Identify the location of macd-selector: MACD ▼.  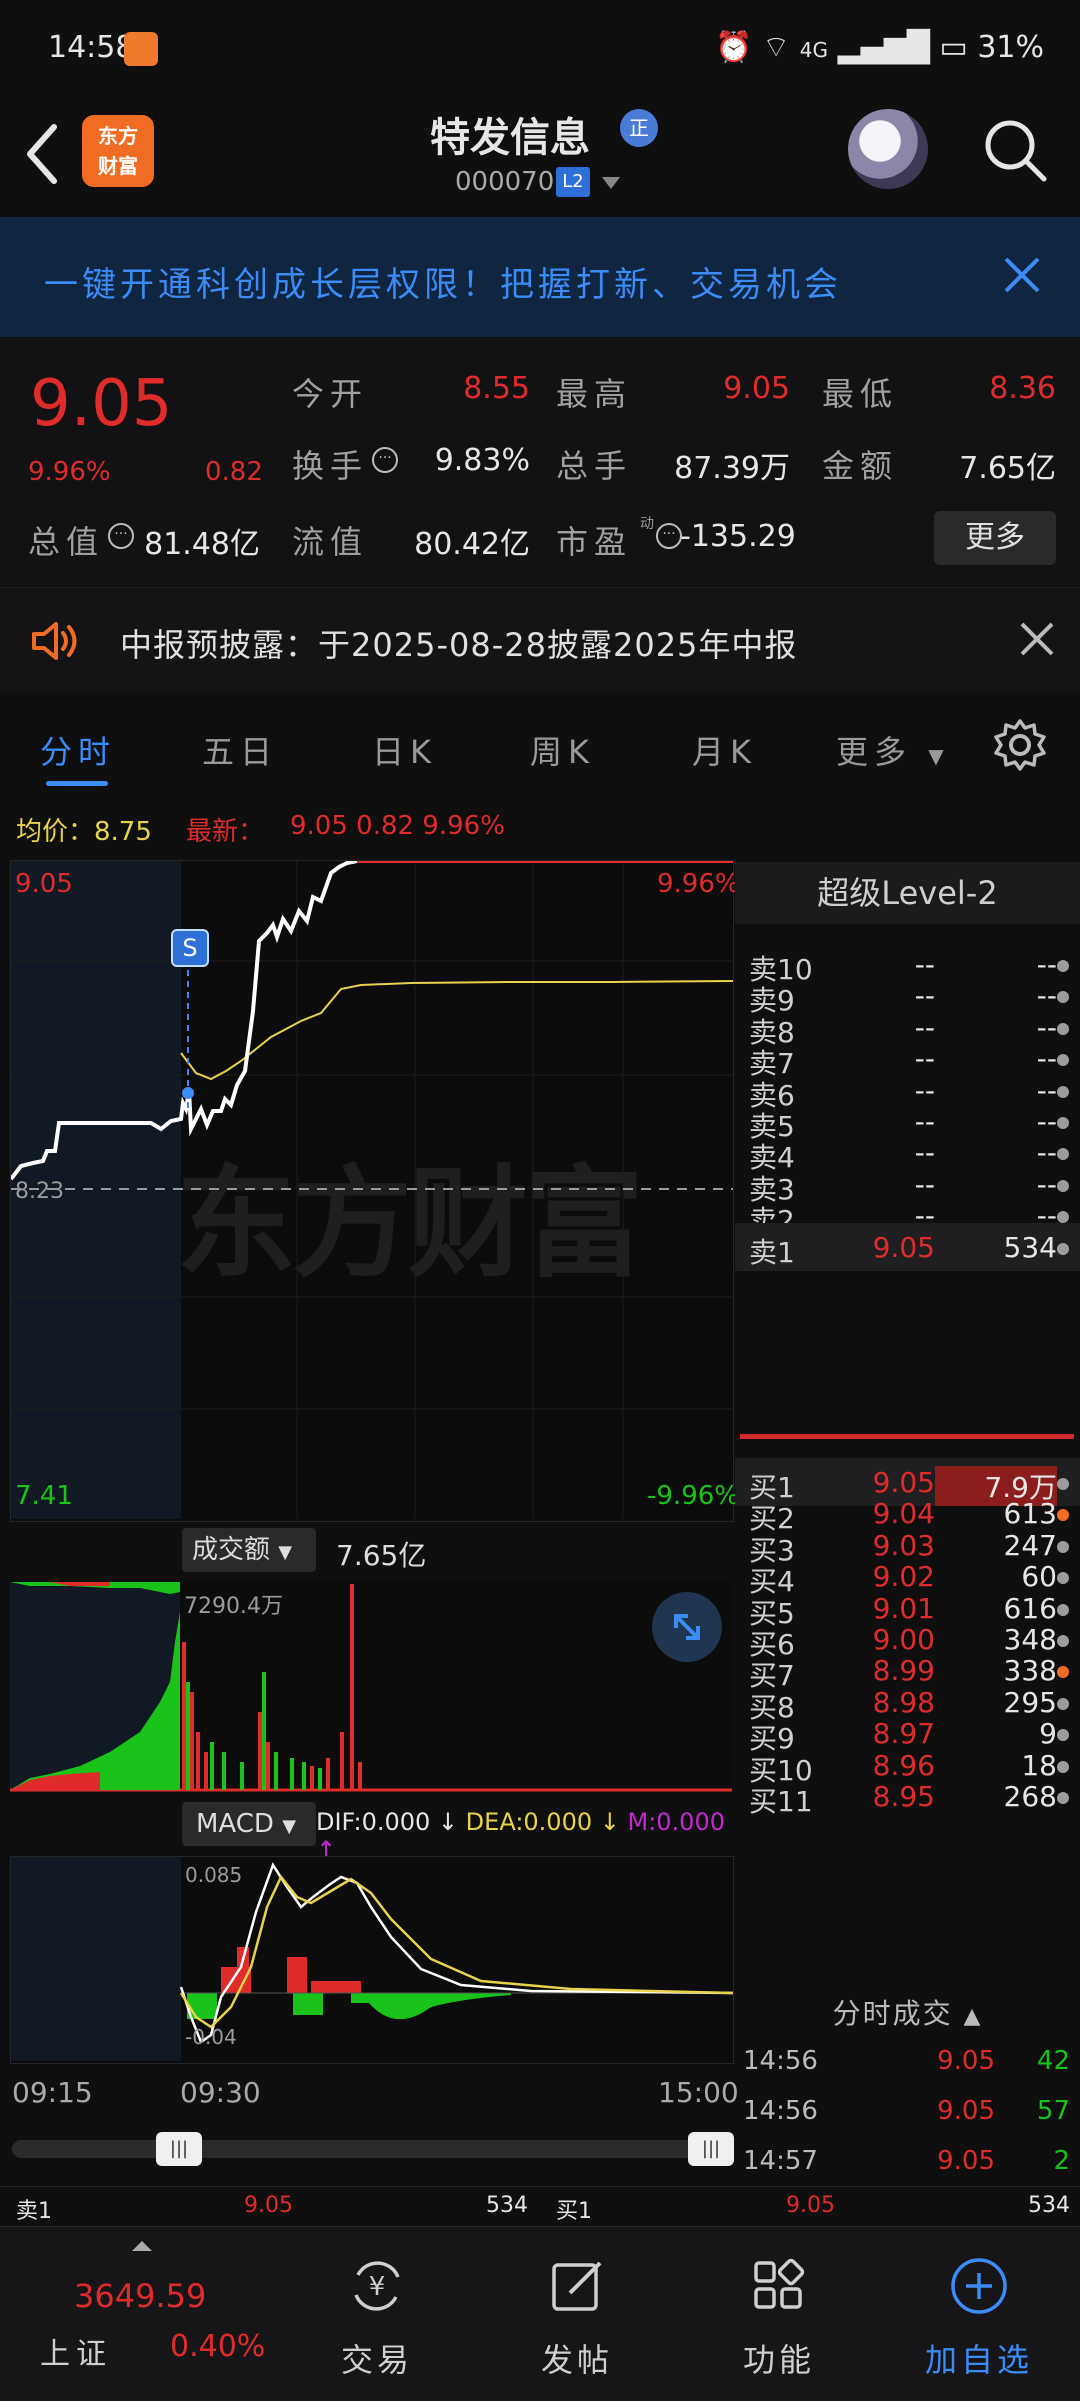
(249, 1824).